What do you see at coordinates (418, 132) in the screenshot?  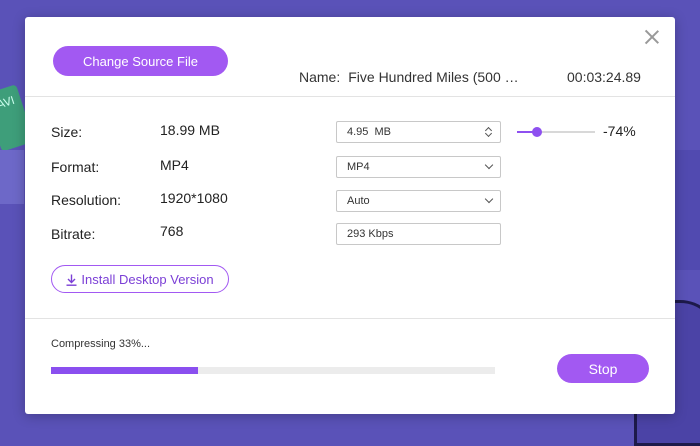 I see `output-size-stepper: 4.95 MB` at bounding box center [418, 132].